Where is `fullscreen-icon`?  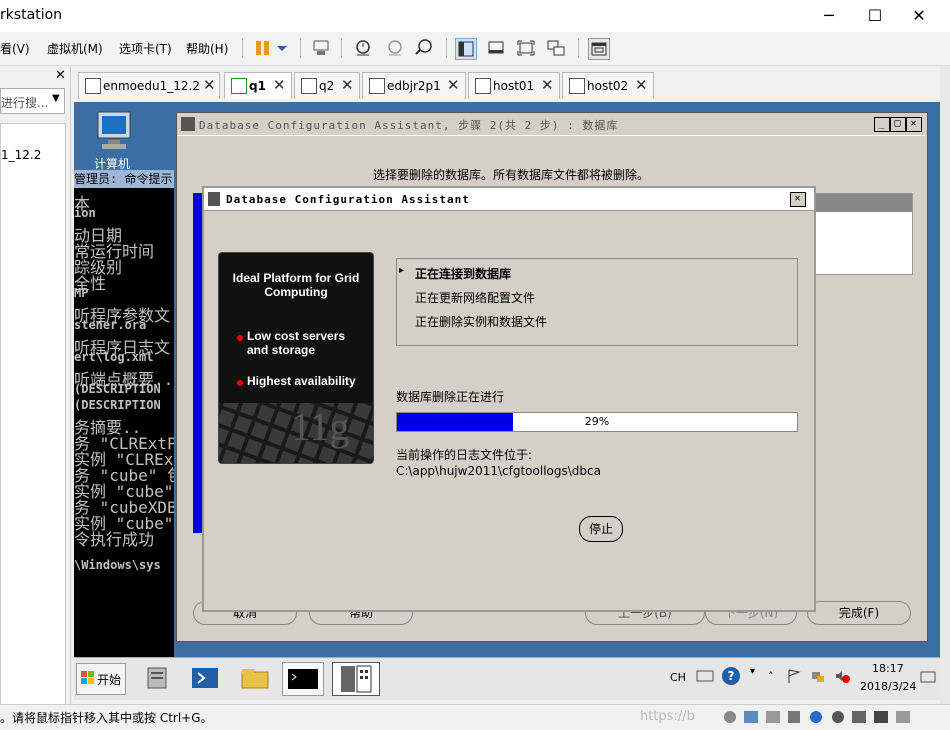 fullscreen-icon is located at coordinates (526, 48).